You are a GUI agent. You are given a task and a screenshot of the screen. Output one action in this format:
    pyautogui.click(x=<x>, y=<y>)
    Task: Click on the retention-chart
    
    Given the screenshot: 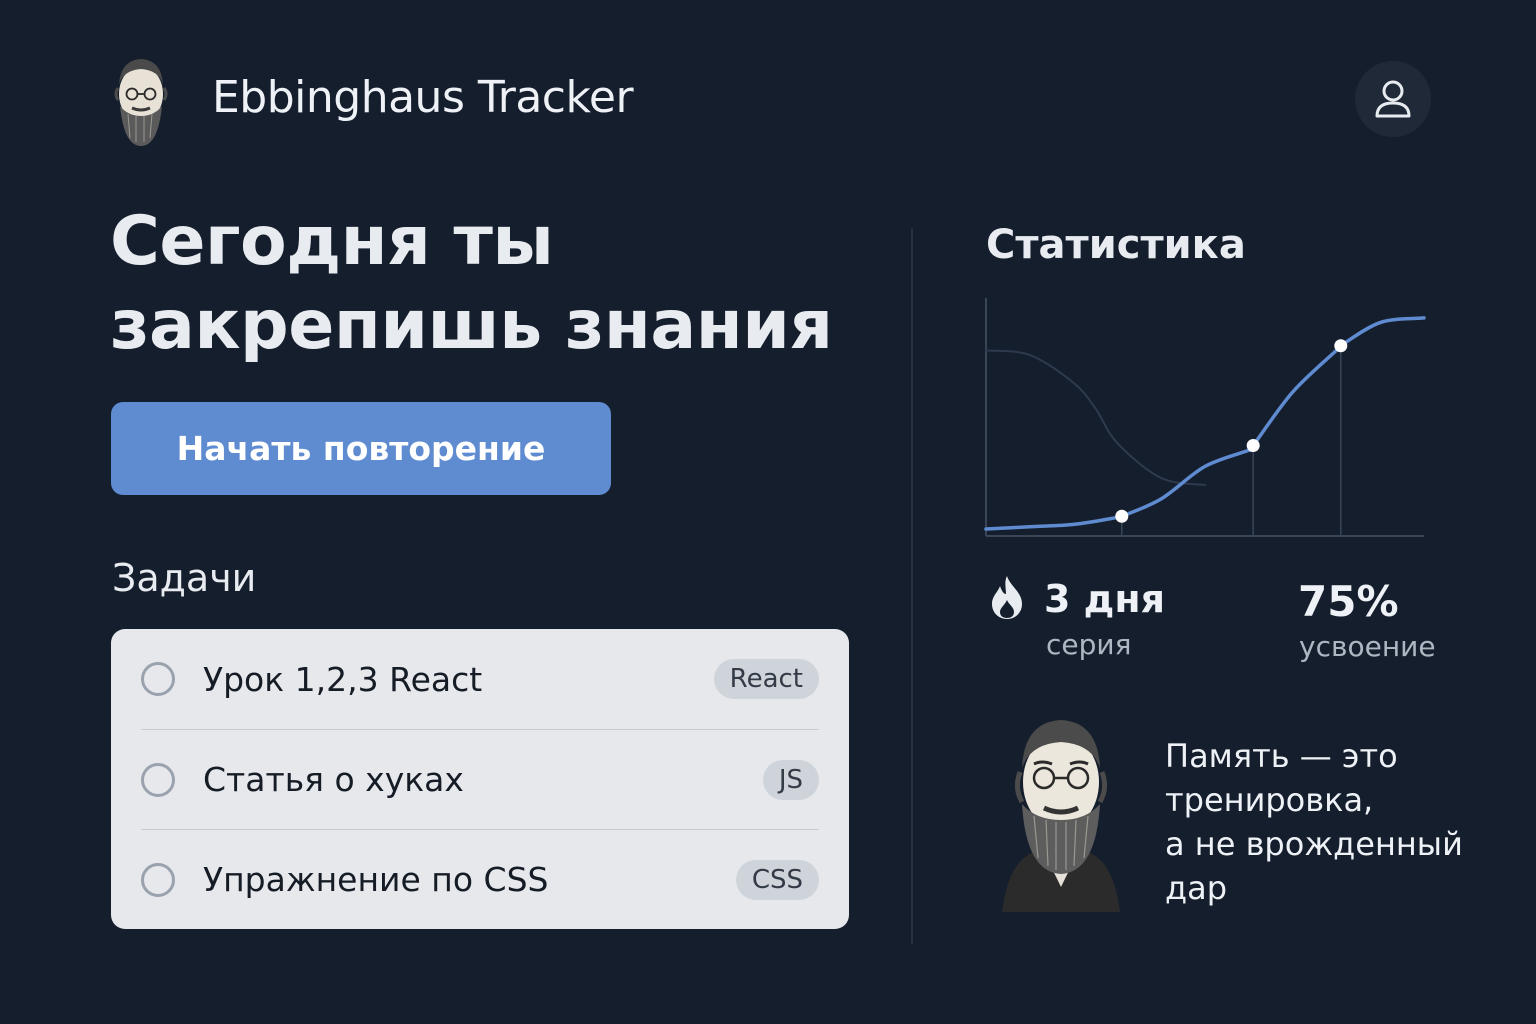 What is the action you would take?
    pyautogui.click(x=1205, y=417)
    